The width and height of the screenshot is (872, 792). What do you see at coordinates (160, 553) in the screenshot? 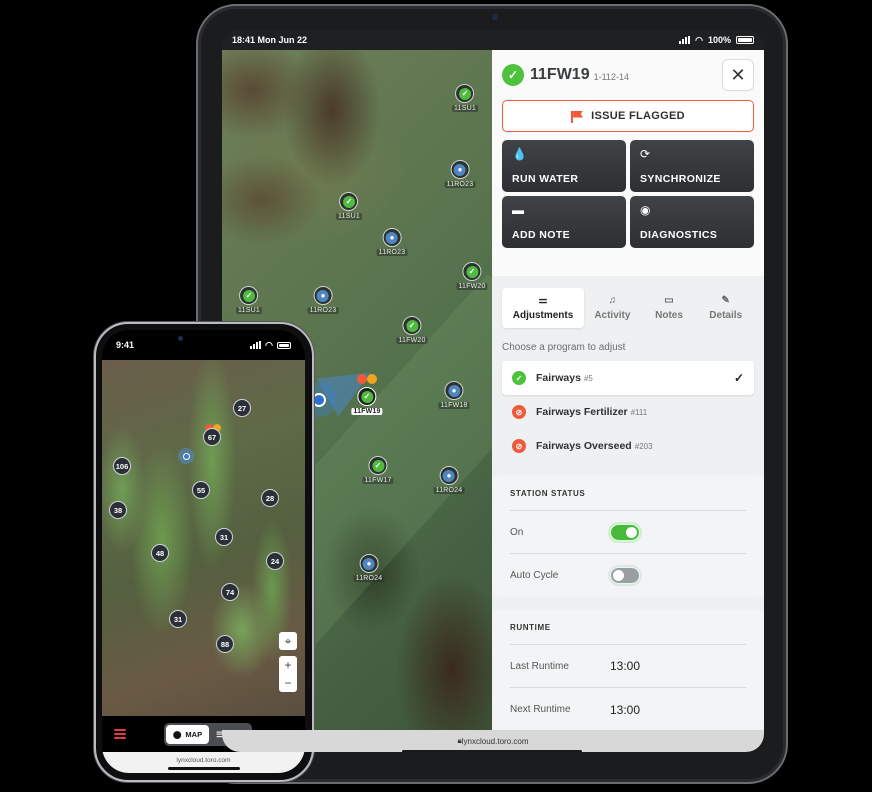
I see `map-cluster: 48` at bounding box center [160, 553].